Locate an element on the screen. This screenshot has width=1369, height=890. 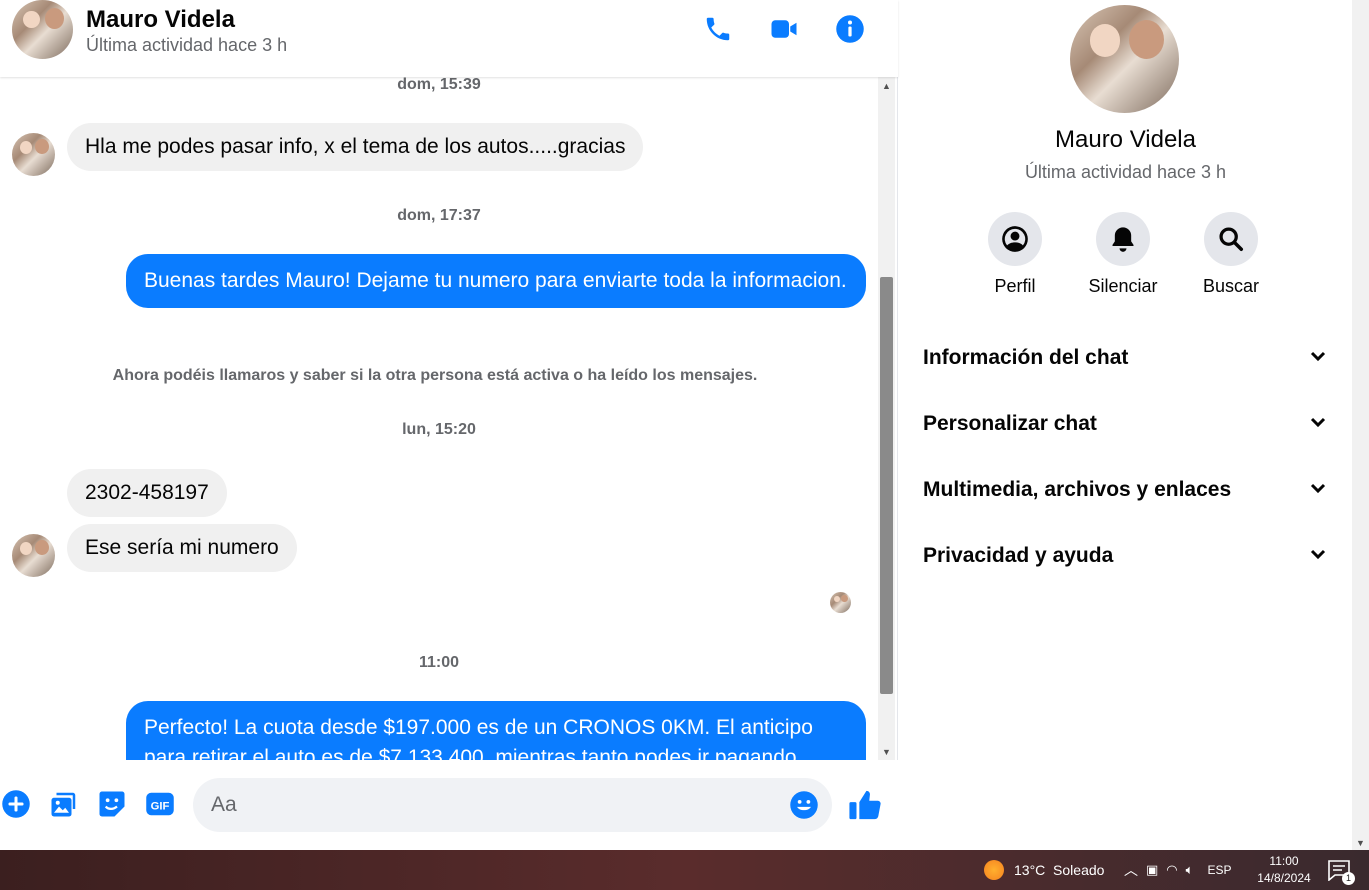
chat-scrollbar: ▲ ▼ is located at coordinates (886, 418).